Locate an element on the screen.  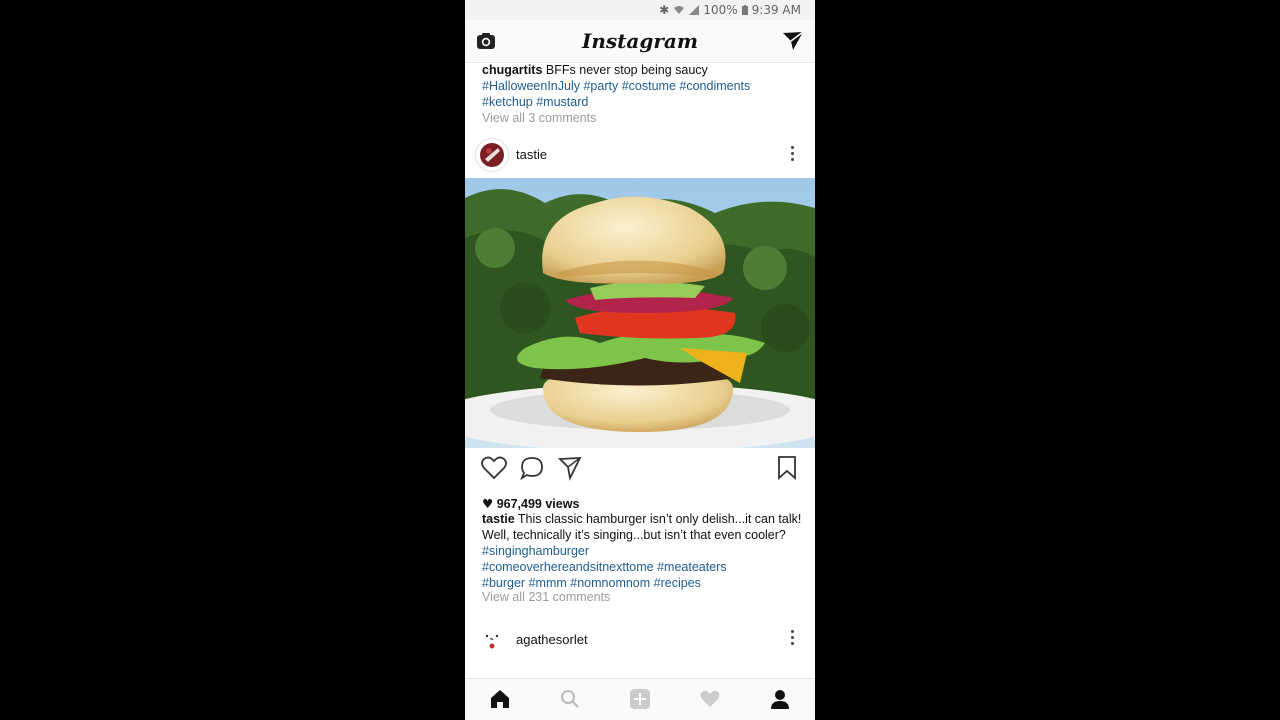
hashtag: #party is located at coordinates (600, 86).